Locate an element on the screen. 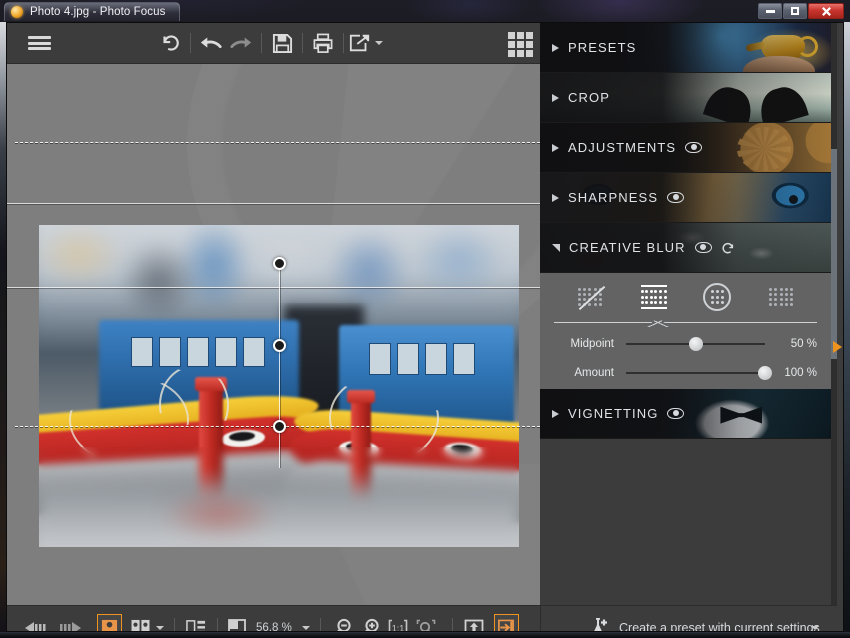  undo-button is located at coordinates (211, 43).